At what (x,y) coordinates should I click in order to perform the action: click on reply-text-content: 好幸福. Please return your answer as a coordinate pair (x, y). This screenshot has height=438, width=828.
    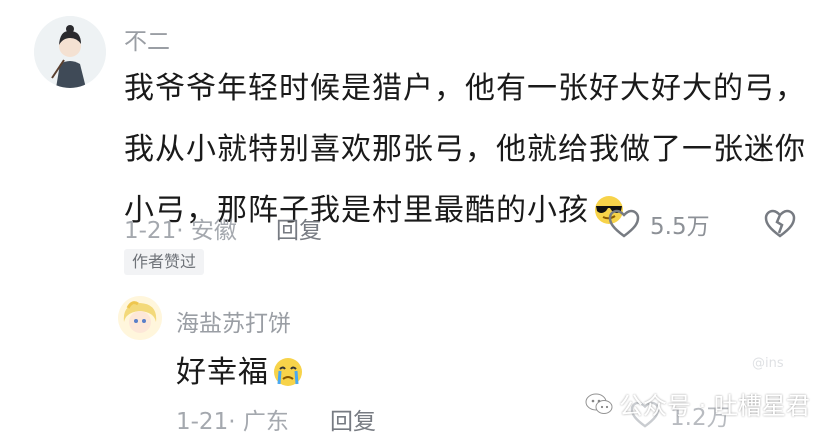
    Looking at the image, I should click on (222, 372).